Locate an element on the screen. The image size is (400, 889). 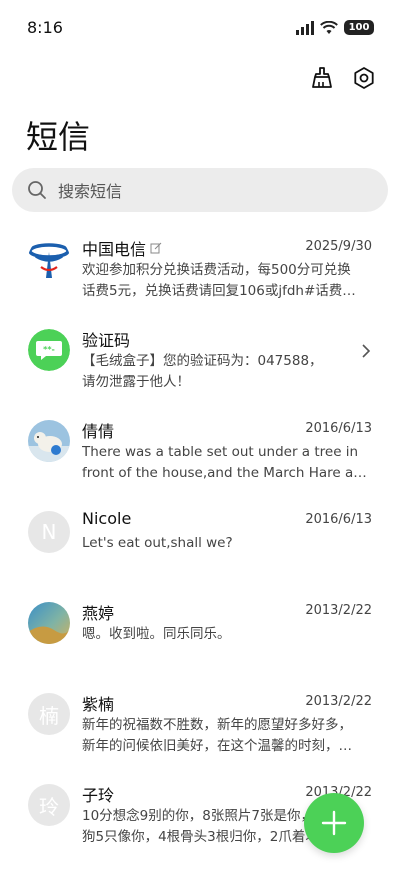
edit-icon is located at coordinates (156, 248).